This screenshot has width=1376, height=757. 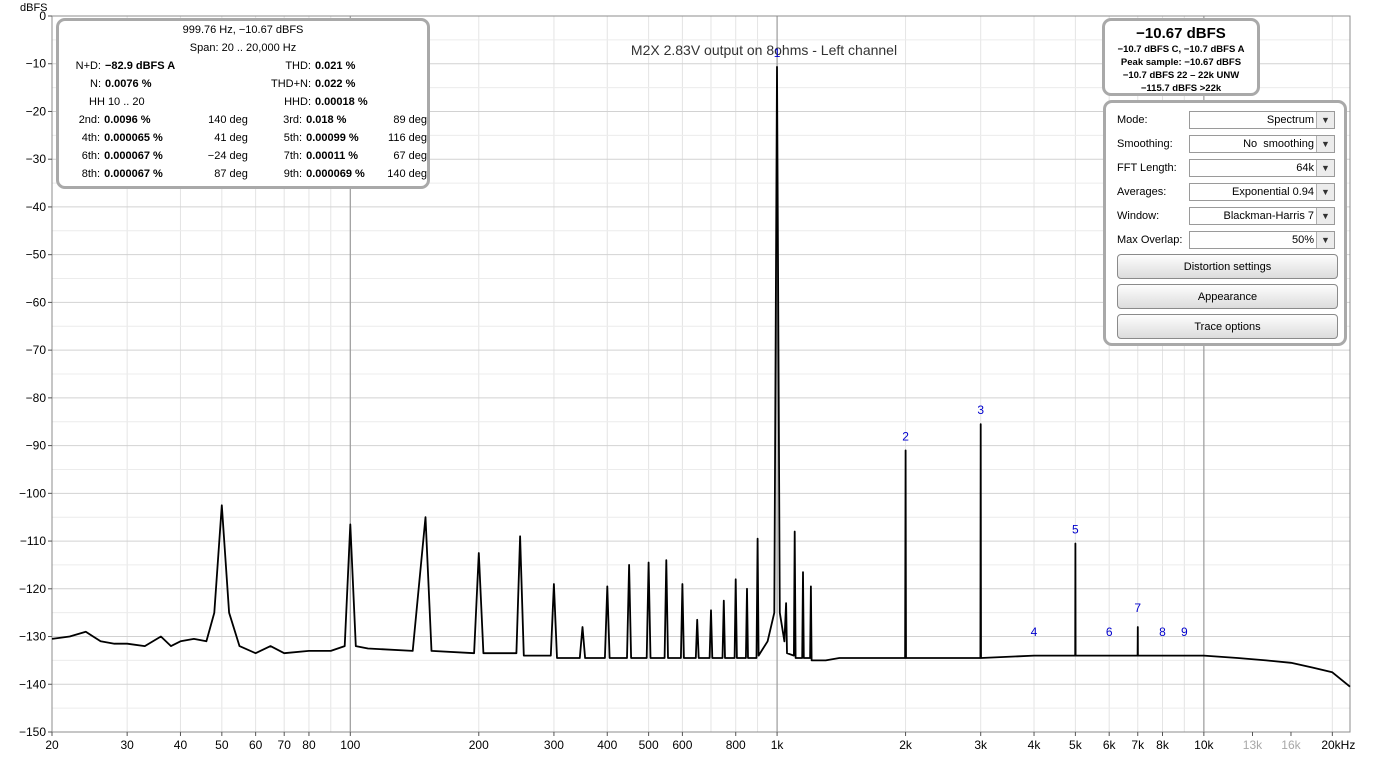 What do you see at coordinates (1338, 745) in the screenshot?
I see `x-tick-label: 20kHz` at bounding box center [1338, 745].